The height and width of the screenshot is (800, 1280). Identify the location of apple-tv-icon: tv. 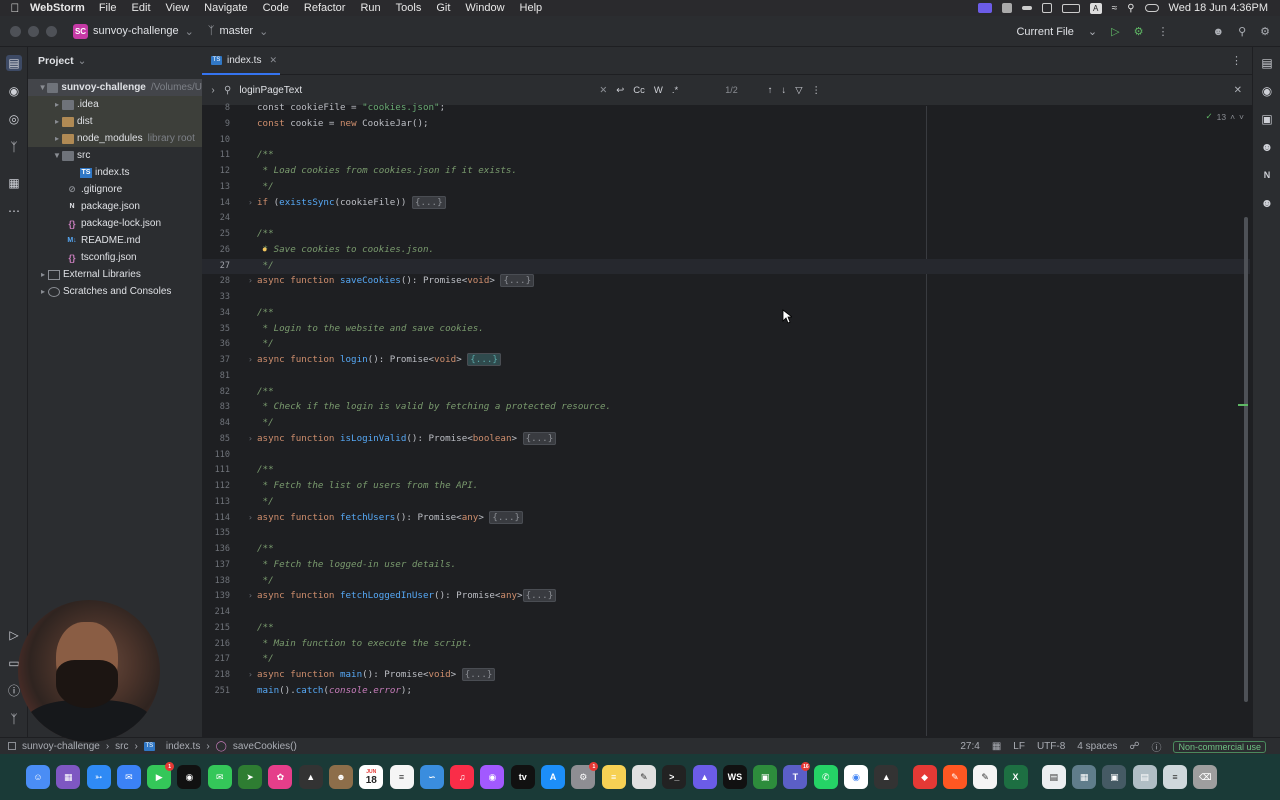
(522, 777).